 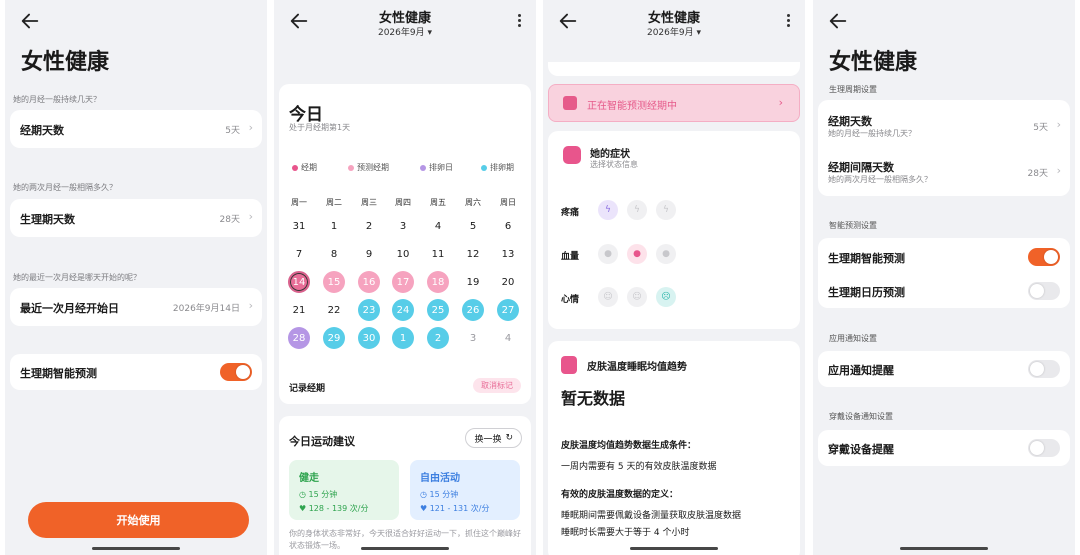 What do you see at coordinates (334, 254) in the screenshot?
I see `calendar-day: 8` at bounding box center [334, 254].